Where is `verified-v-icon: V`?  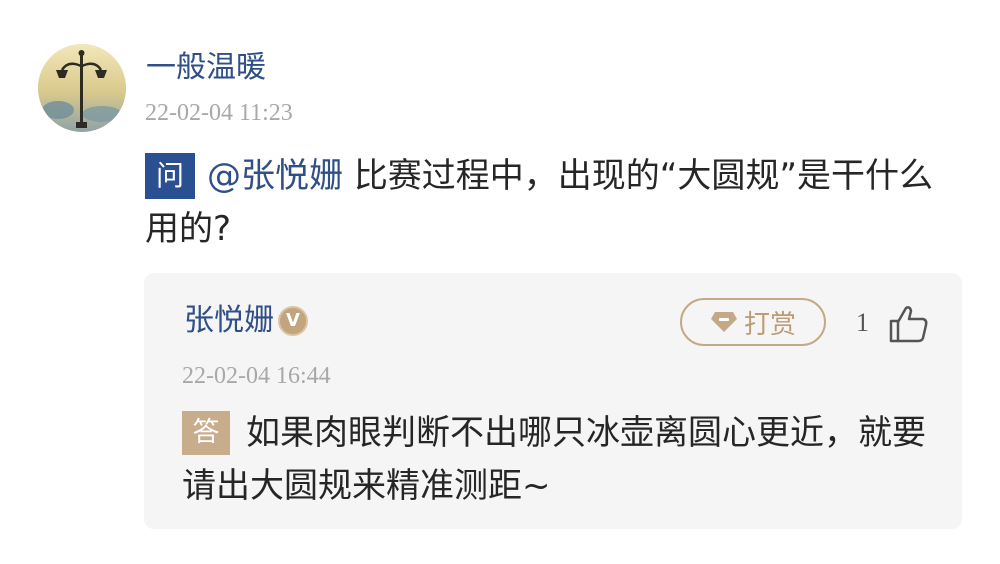 verified-v-icon: V is located at coordinates (293, 321).